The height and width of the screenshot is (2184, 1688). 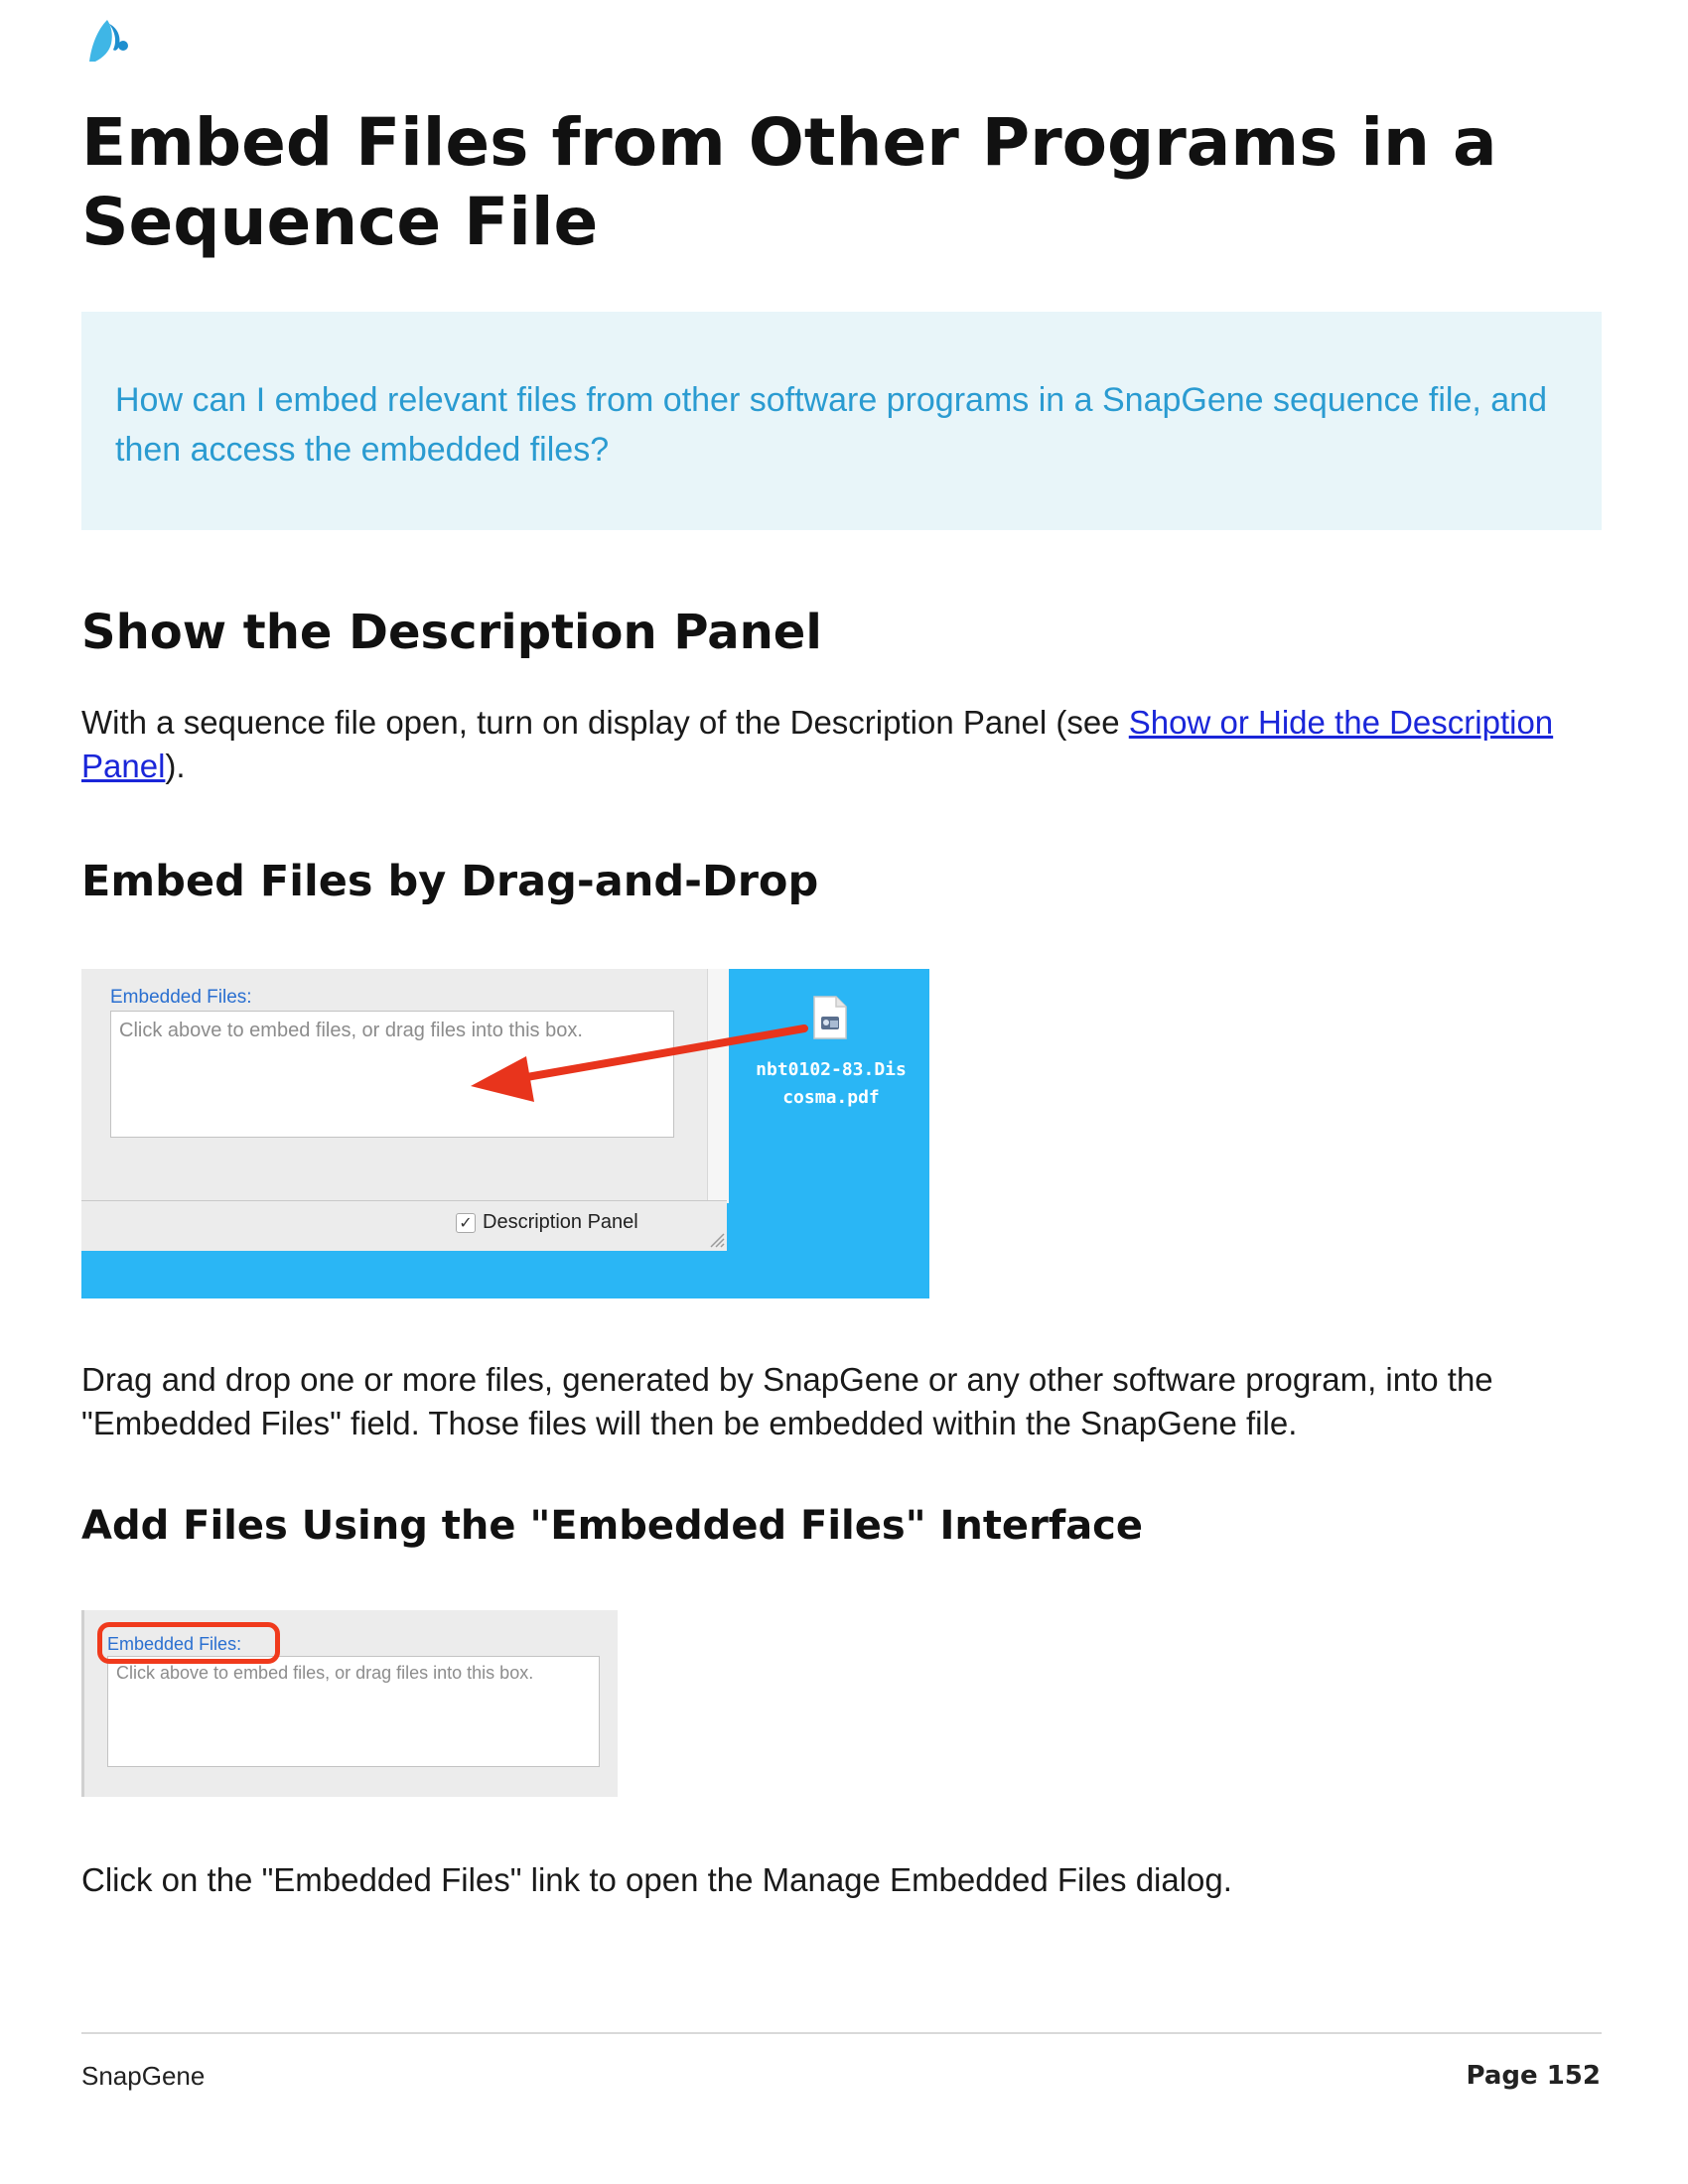 I want to click on highlight-outline, so click(x=188, y=1643).